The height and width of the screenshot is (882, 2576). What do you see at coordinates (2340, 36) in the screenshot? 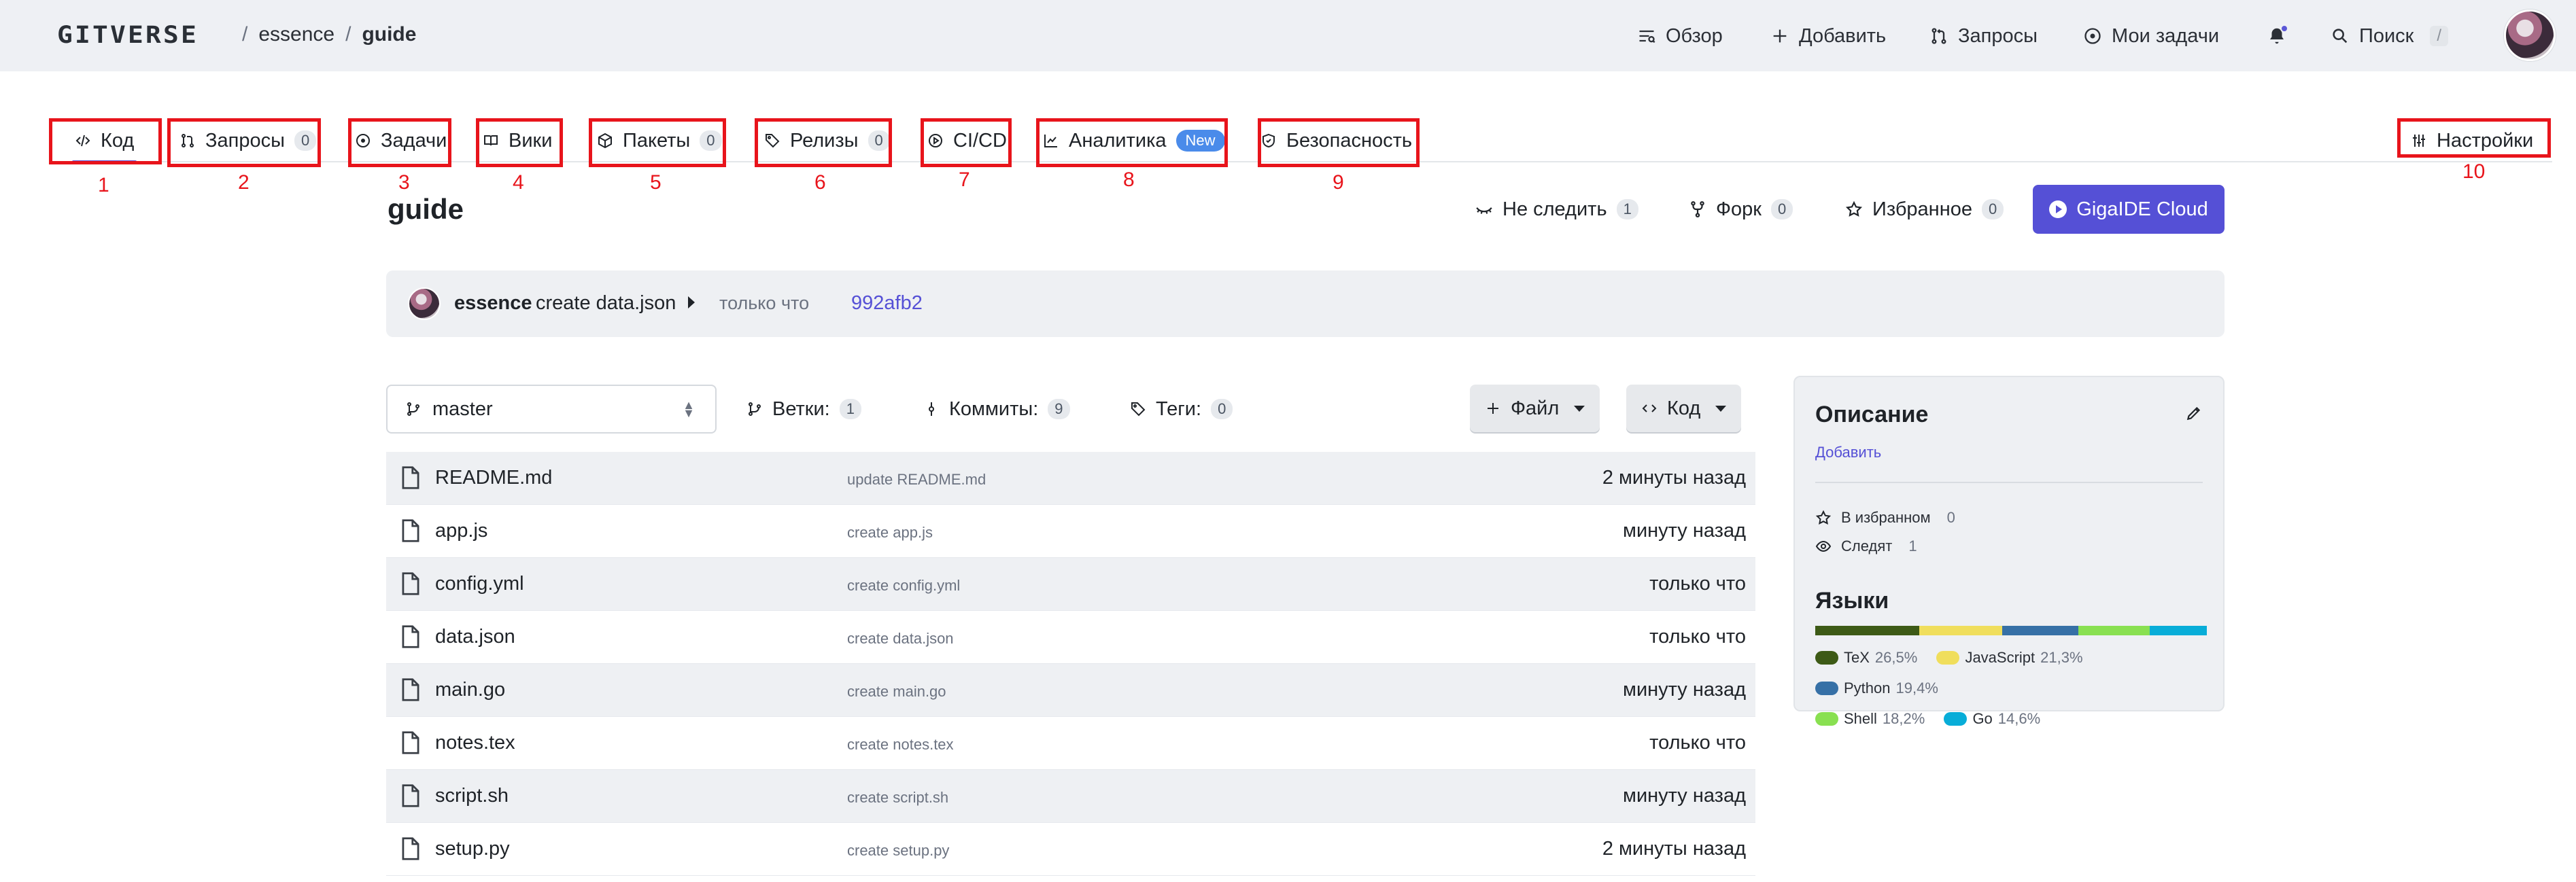
I see `search-icon` at bounding box center [2340, 36].